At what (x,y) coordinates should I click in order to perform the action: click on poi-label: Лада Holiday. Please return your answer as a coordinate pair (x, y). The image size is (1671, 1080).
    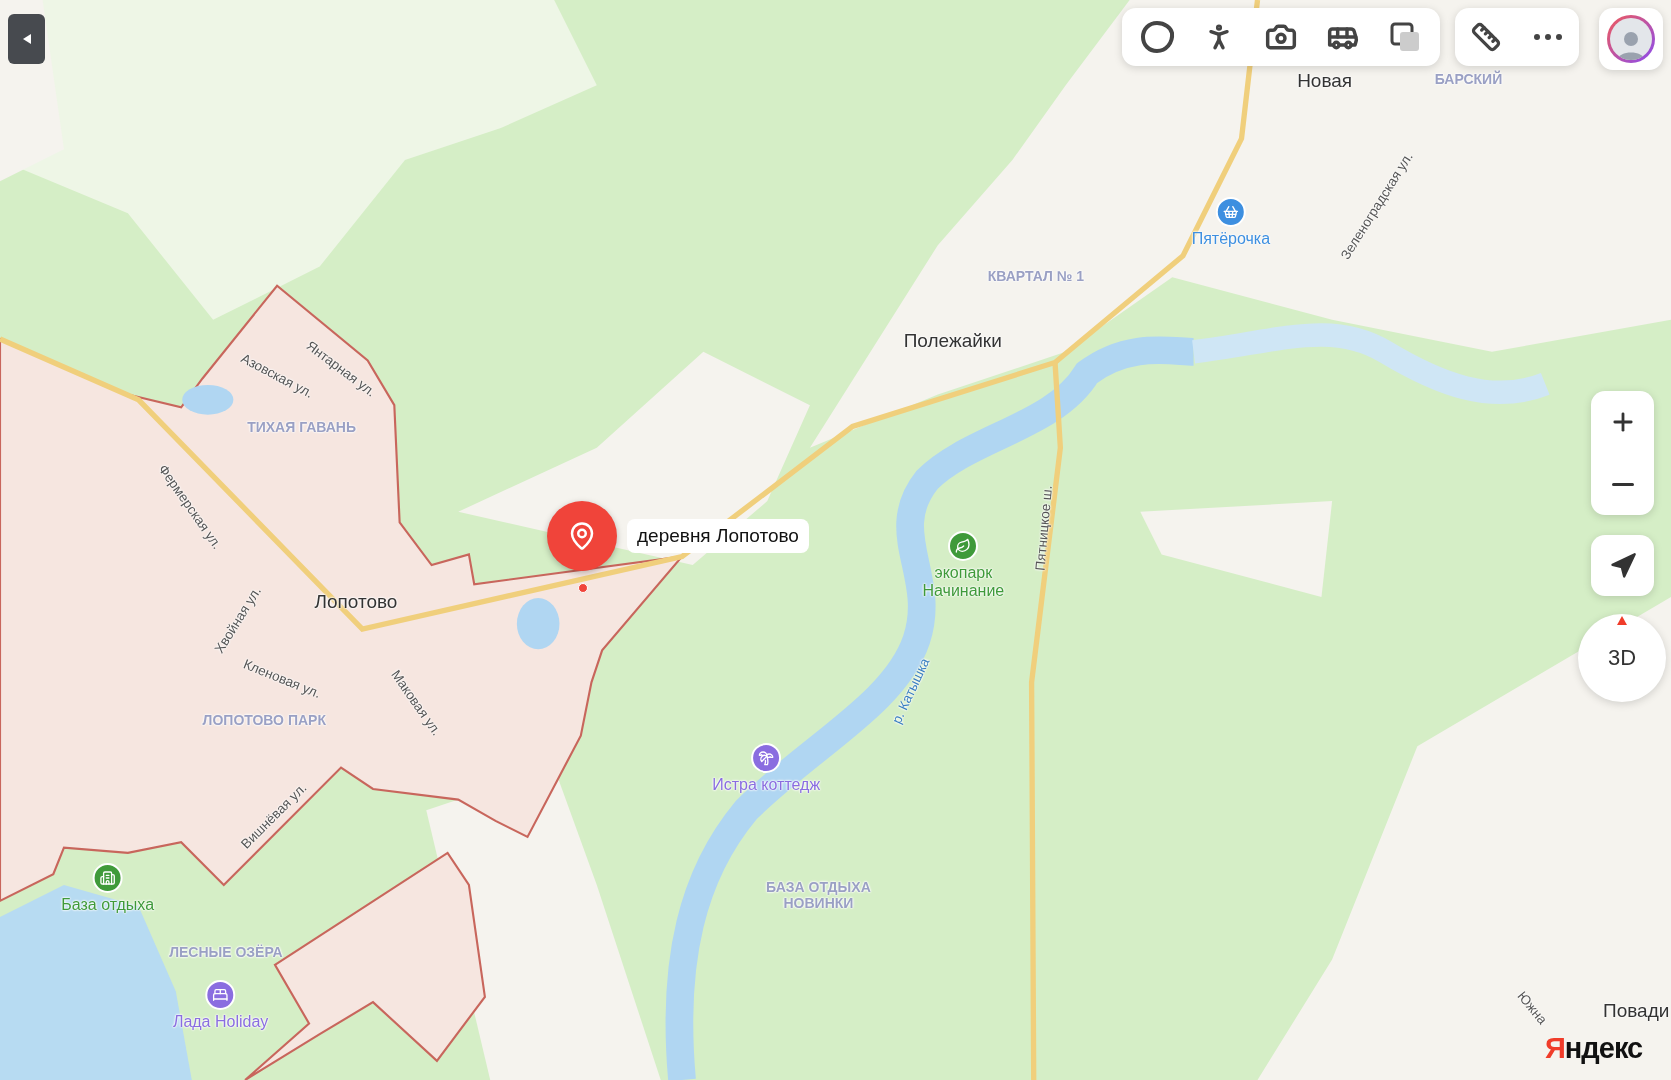
    Looking at the image, I should click on (220, 1022).